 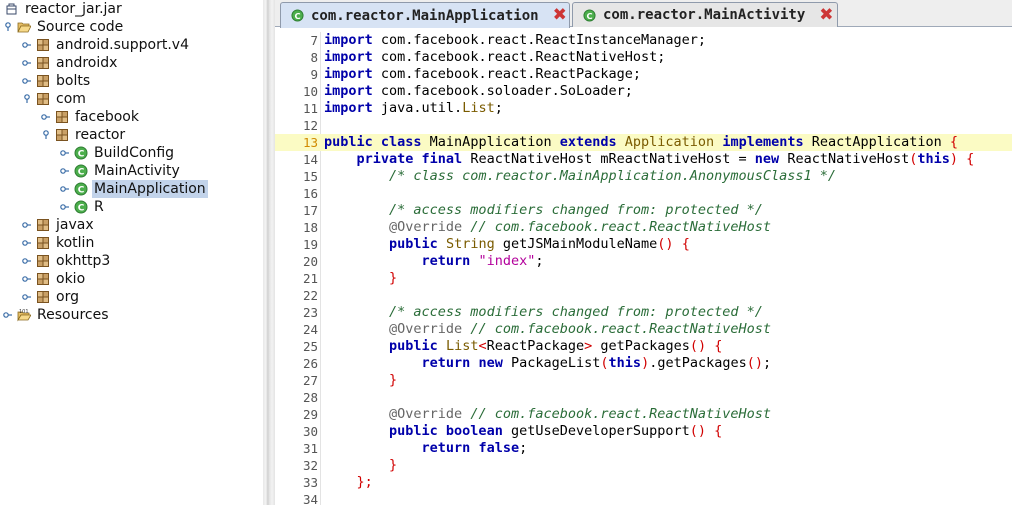 I want to click on line-number: 21, so click(x=310, y=278).